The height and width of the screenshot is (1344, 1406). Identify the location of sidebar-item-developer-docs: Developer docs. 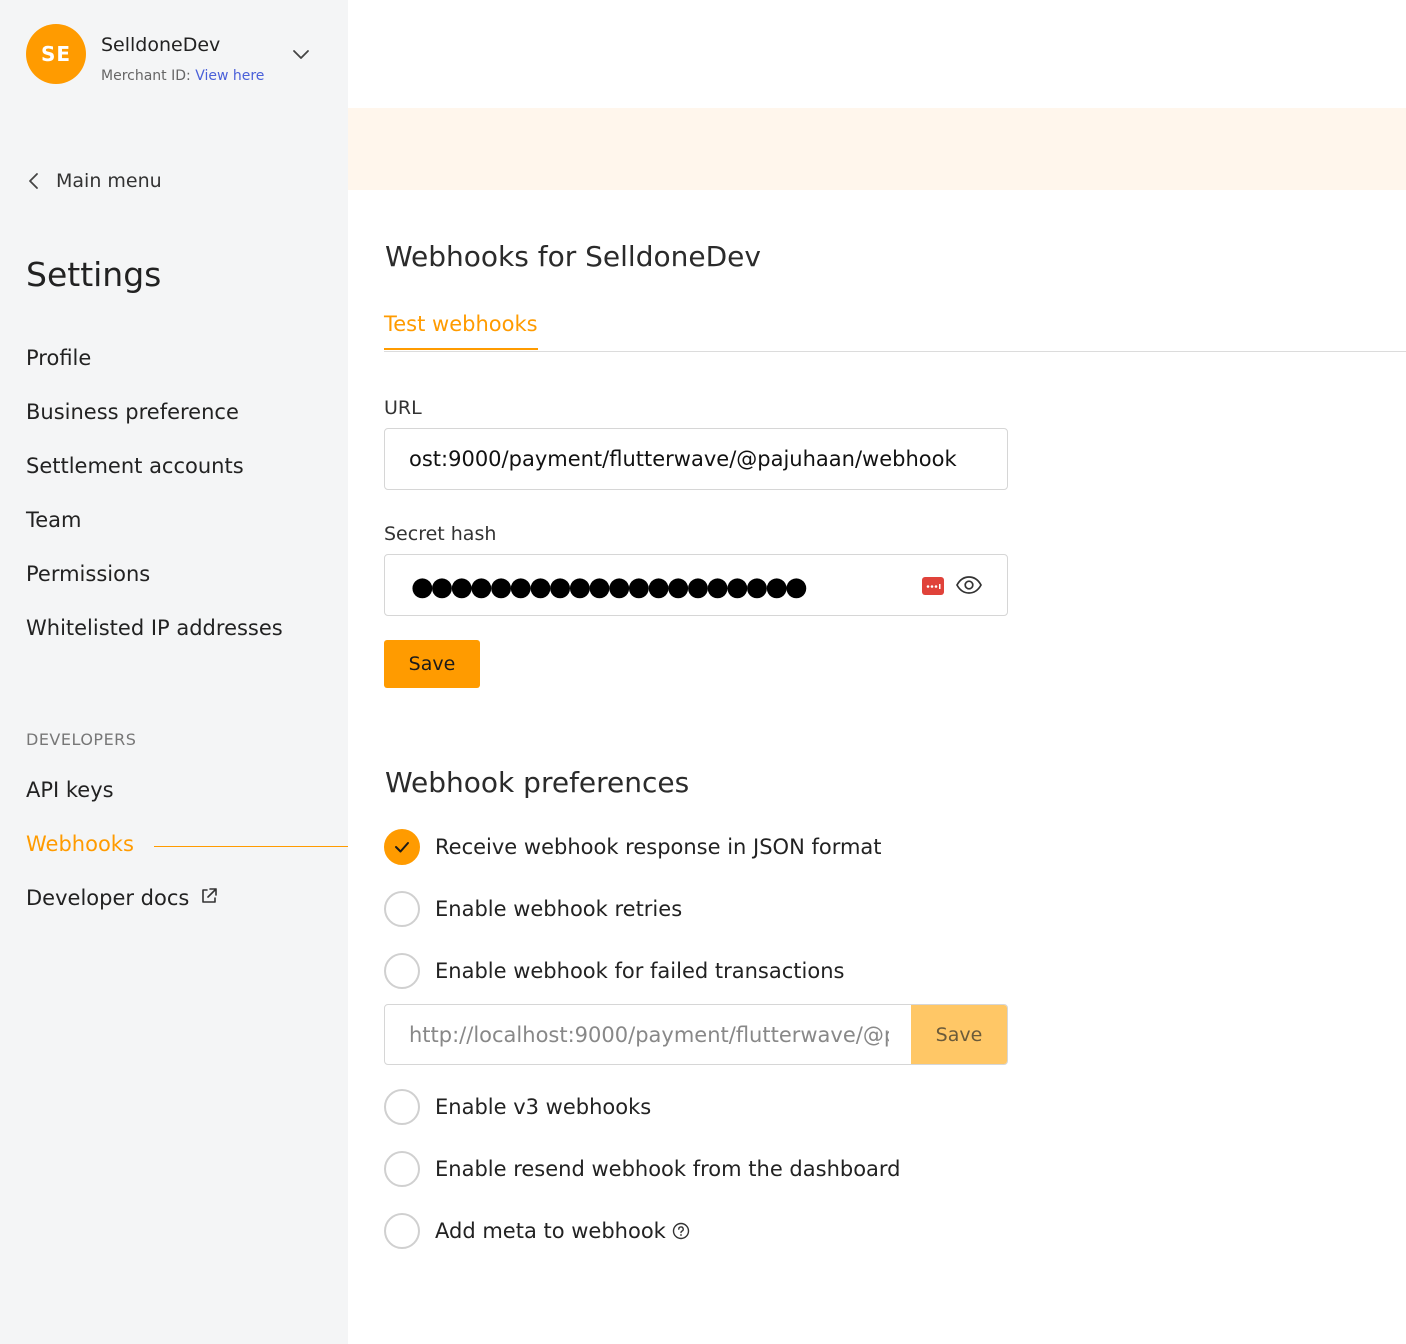
(122, 898).